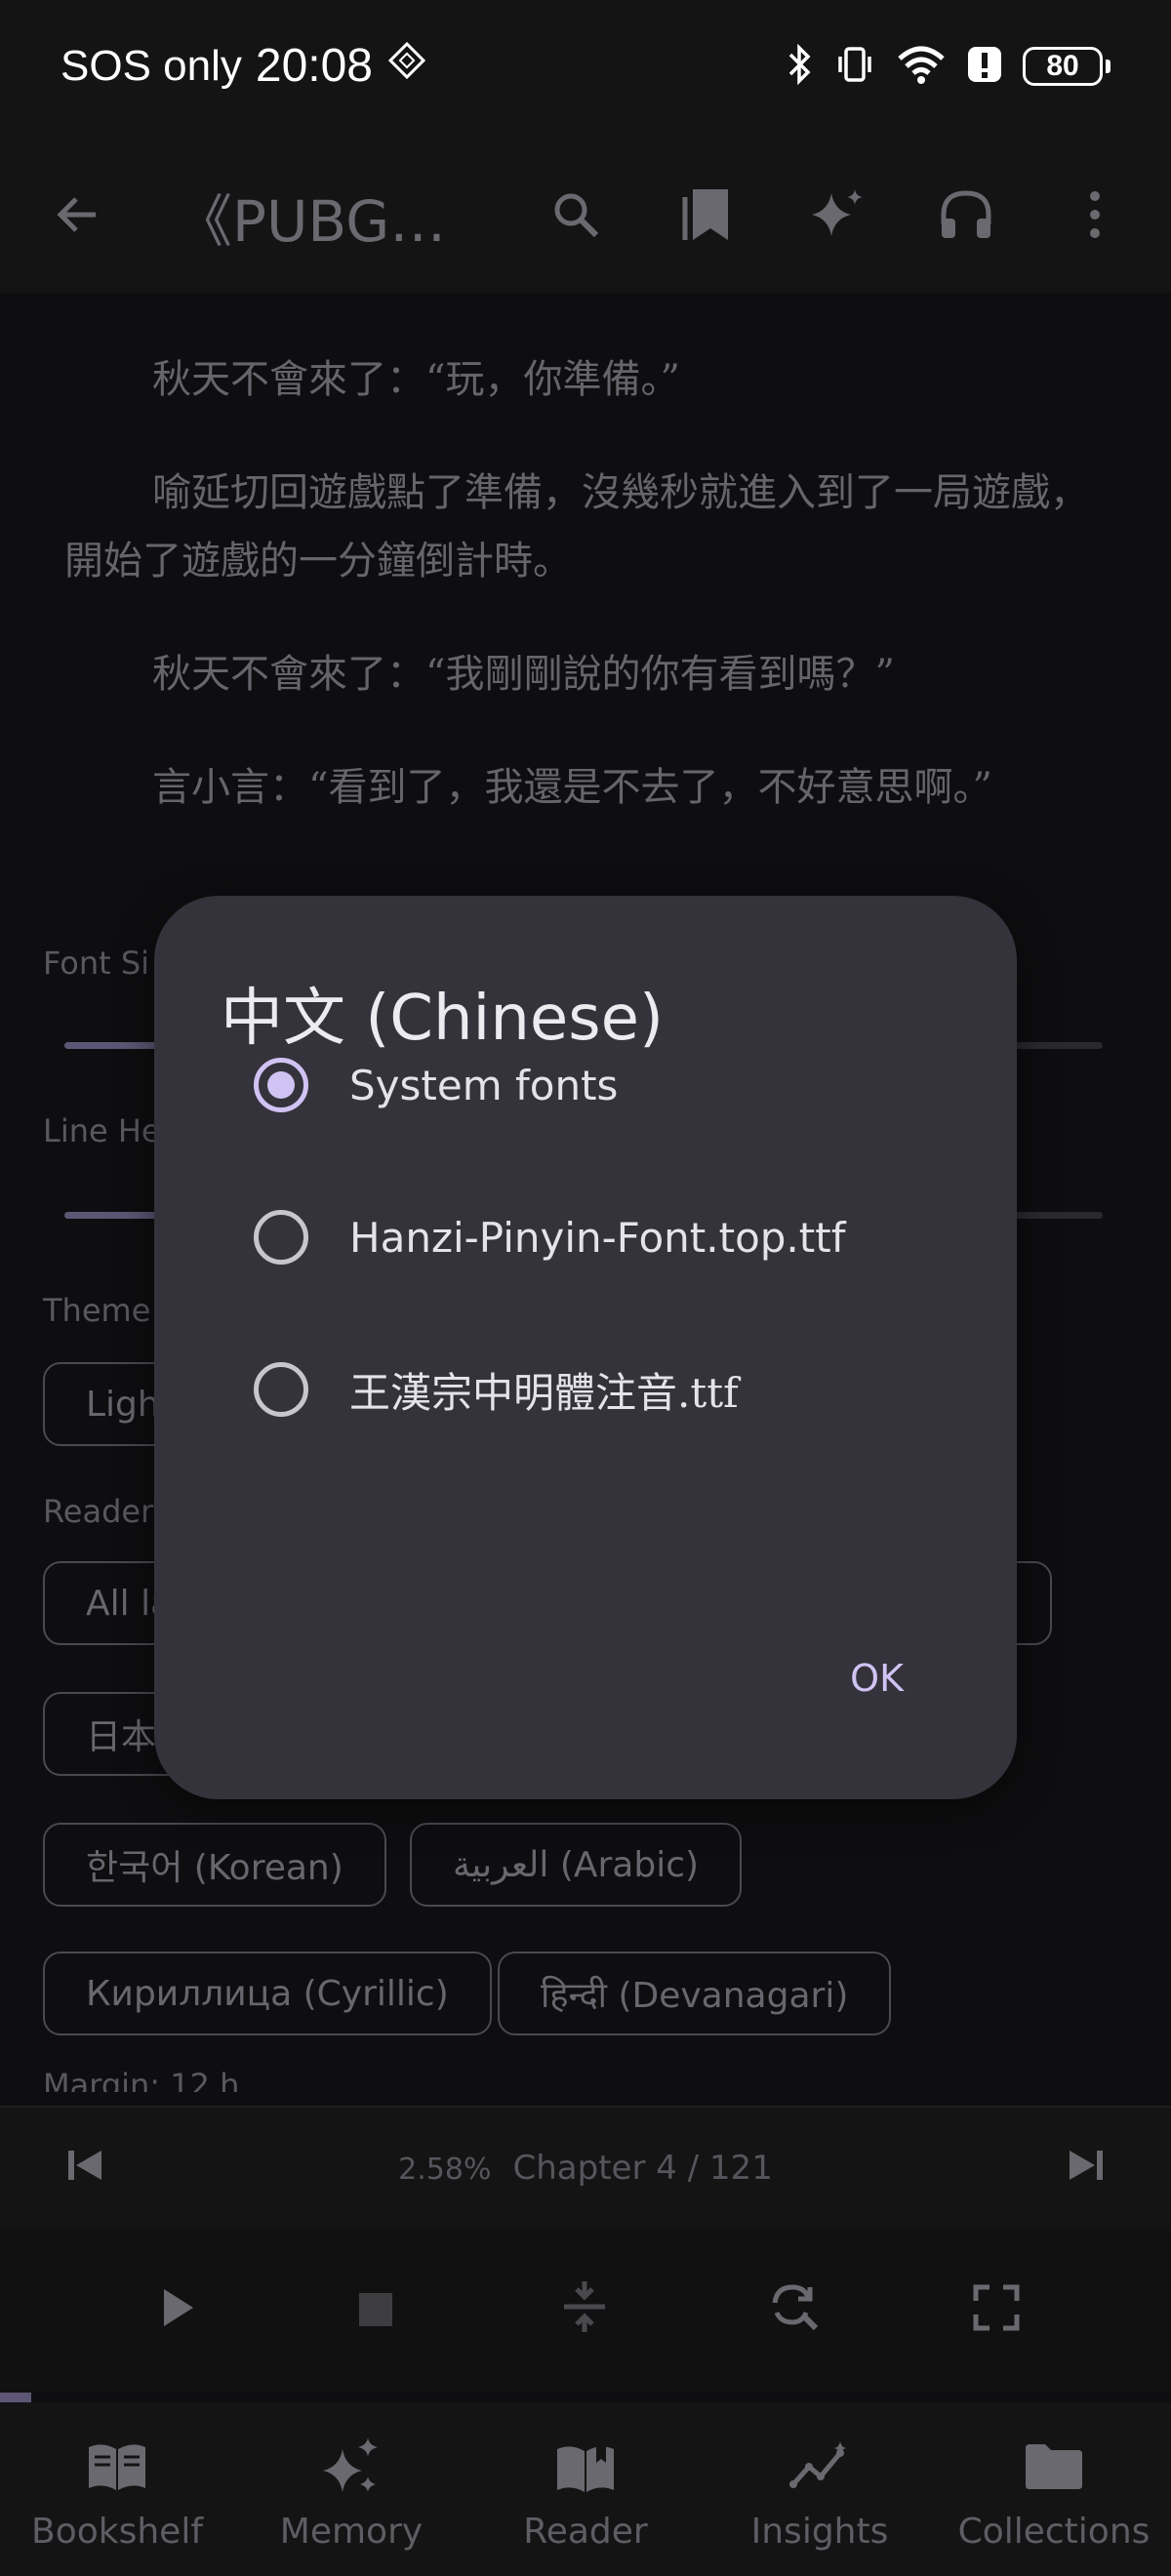  What do you see at coordinates (576, 527) in the screenshot?
I see `paragraph: 喻延切回遊戲點了準備，沒幾秒就進入到了一局遊戲，開始了遊戲的一分鐘倒計時。` at bounding box center [576, 527].